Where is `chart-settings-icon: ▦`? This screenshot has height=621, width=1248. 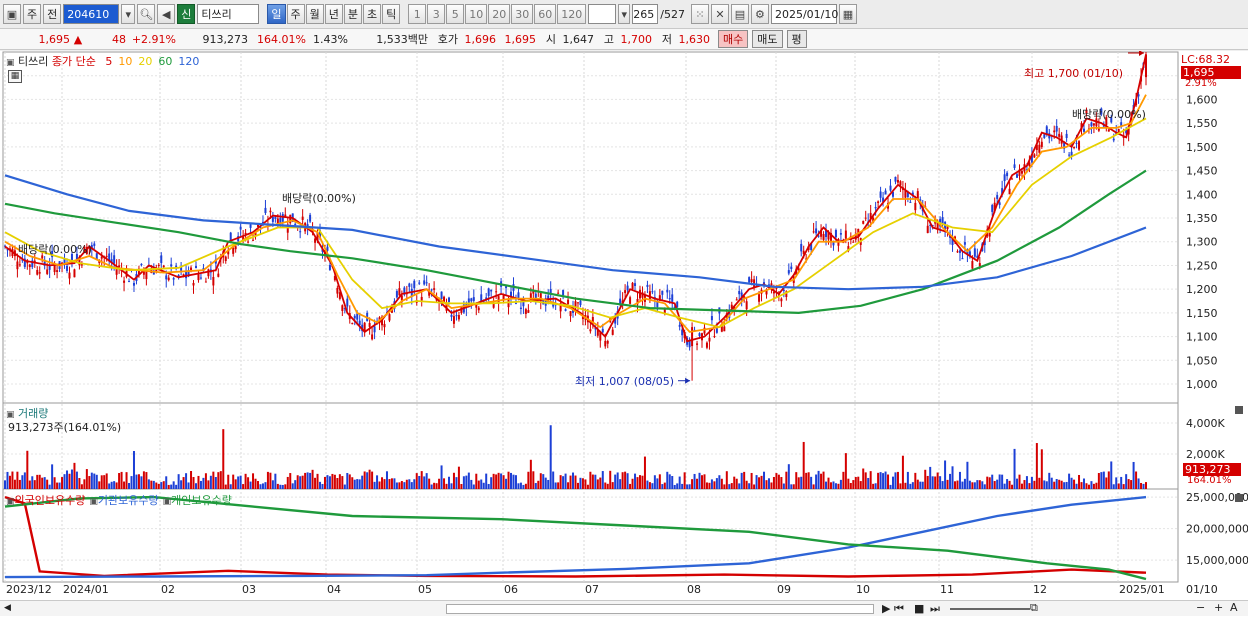 chart-settings-icon: ▦ is located at coordinates (15, 76).